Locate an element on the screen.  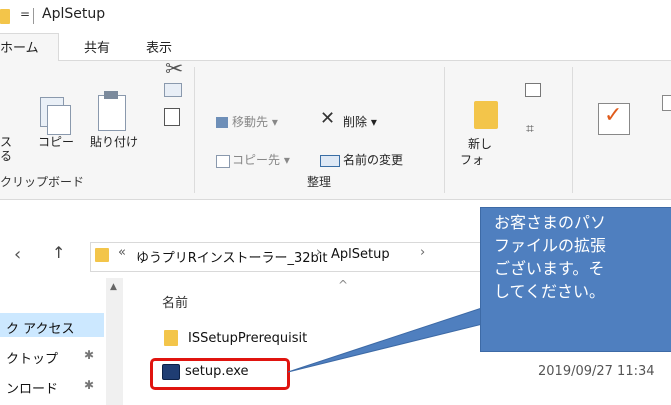
callout-text: お客さまのパソ ファイルの拡張 ございます。そ してください。 is located at coordinates (550, 257).